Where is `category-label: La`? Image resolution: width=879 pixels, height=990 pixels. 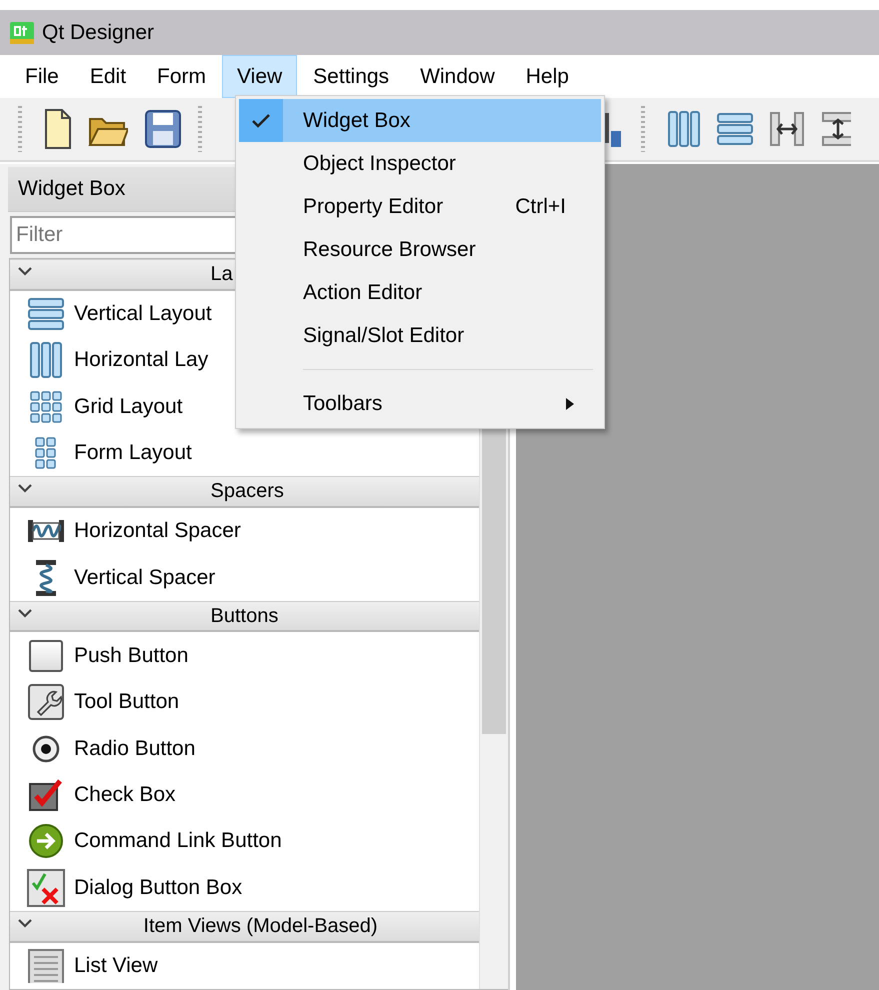 category-label: La is located at coordinates (222, 274).